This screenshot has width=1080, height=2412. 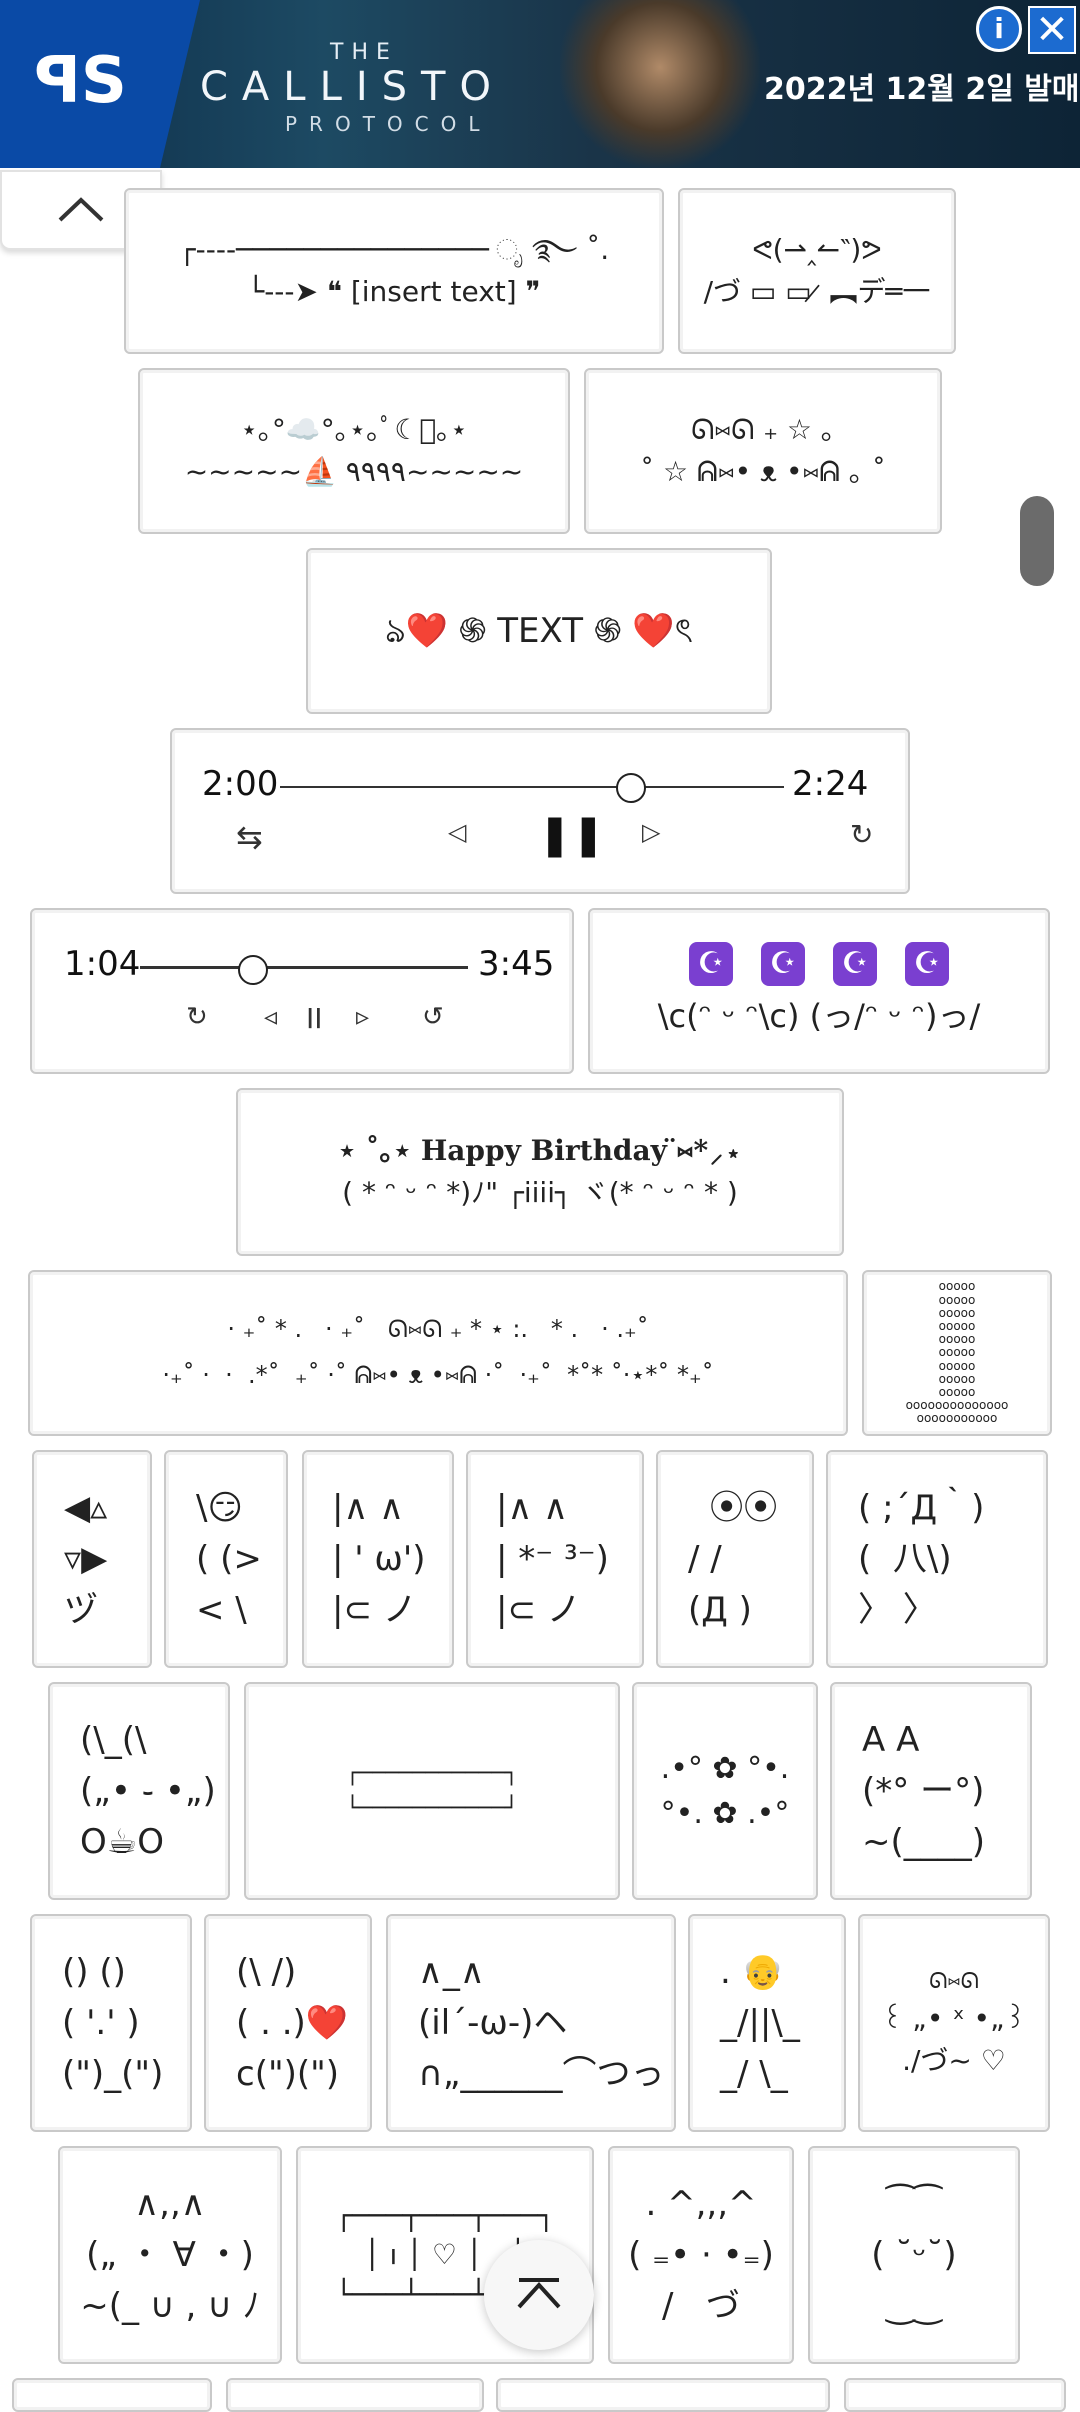 I want to click on pause-icon: ❚❚, so click(x=572, y=835).